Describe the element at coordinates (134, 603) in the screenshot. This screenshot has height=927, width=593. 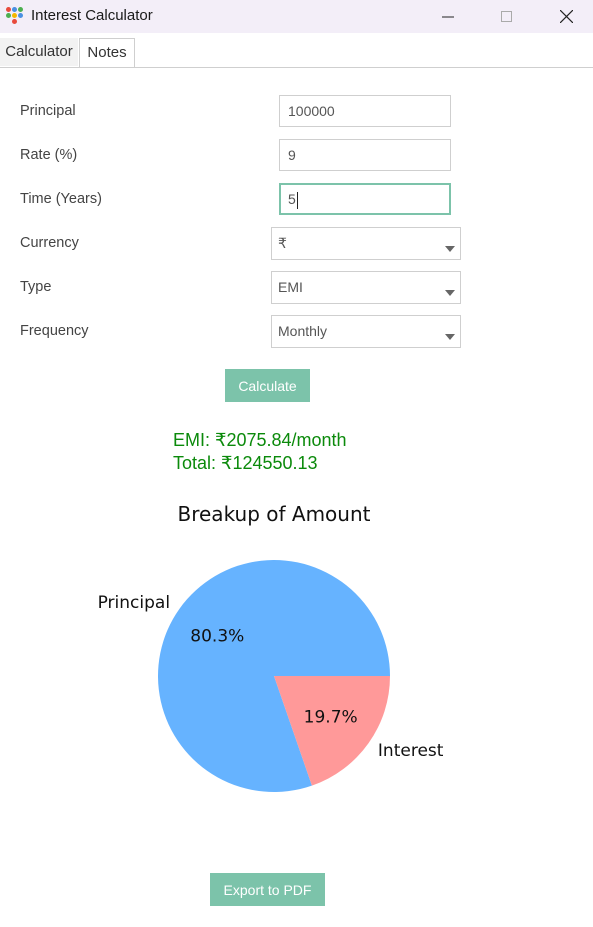
I see `pie-category-label-principal: Principal` at that location.